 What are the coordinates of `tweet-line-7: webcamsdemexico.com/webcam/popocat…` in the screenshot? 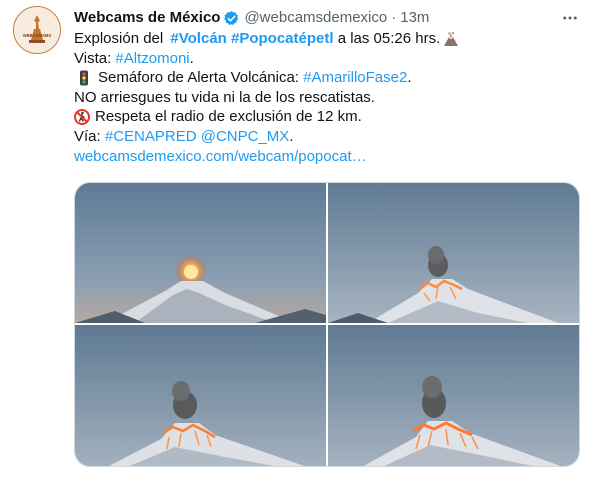 It's located at (324, 157).